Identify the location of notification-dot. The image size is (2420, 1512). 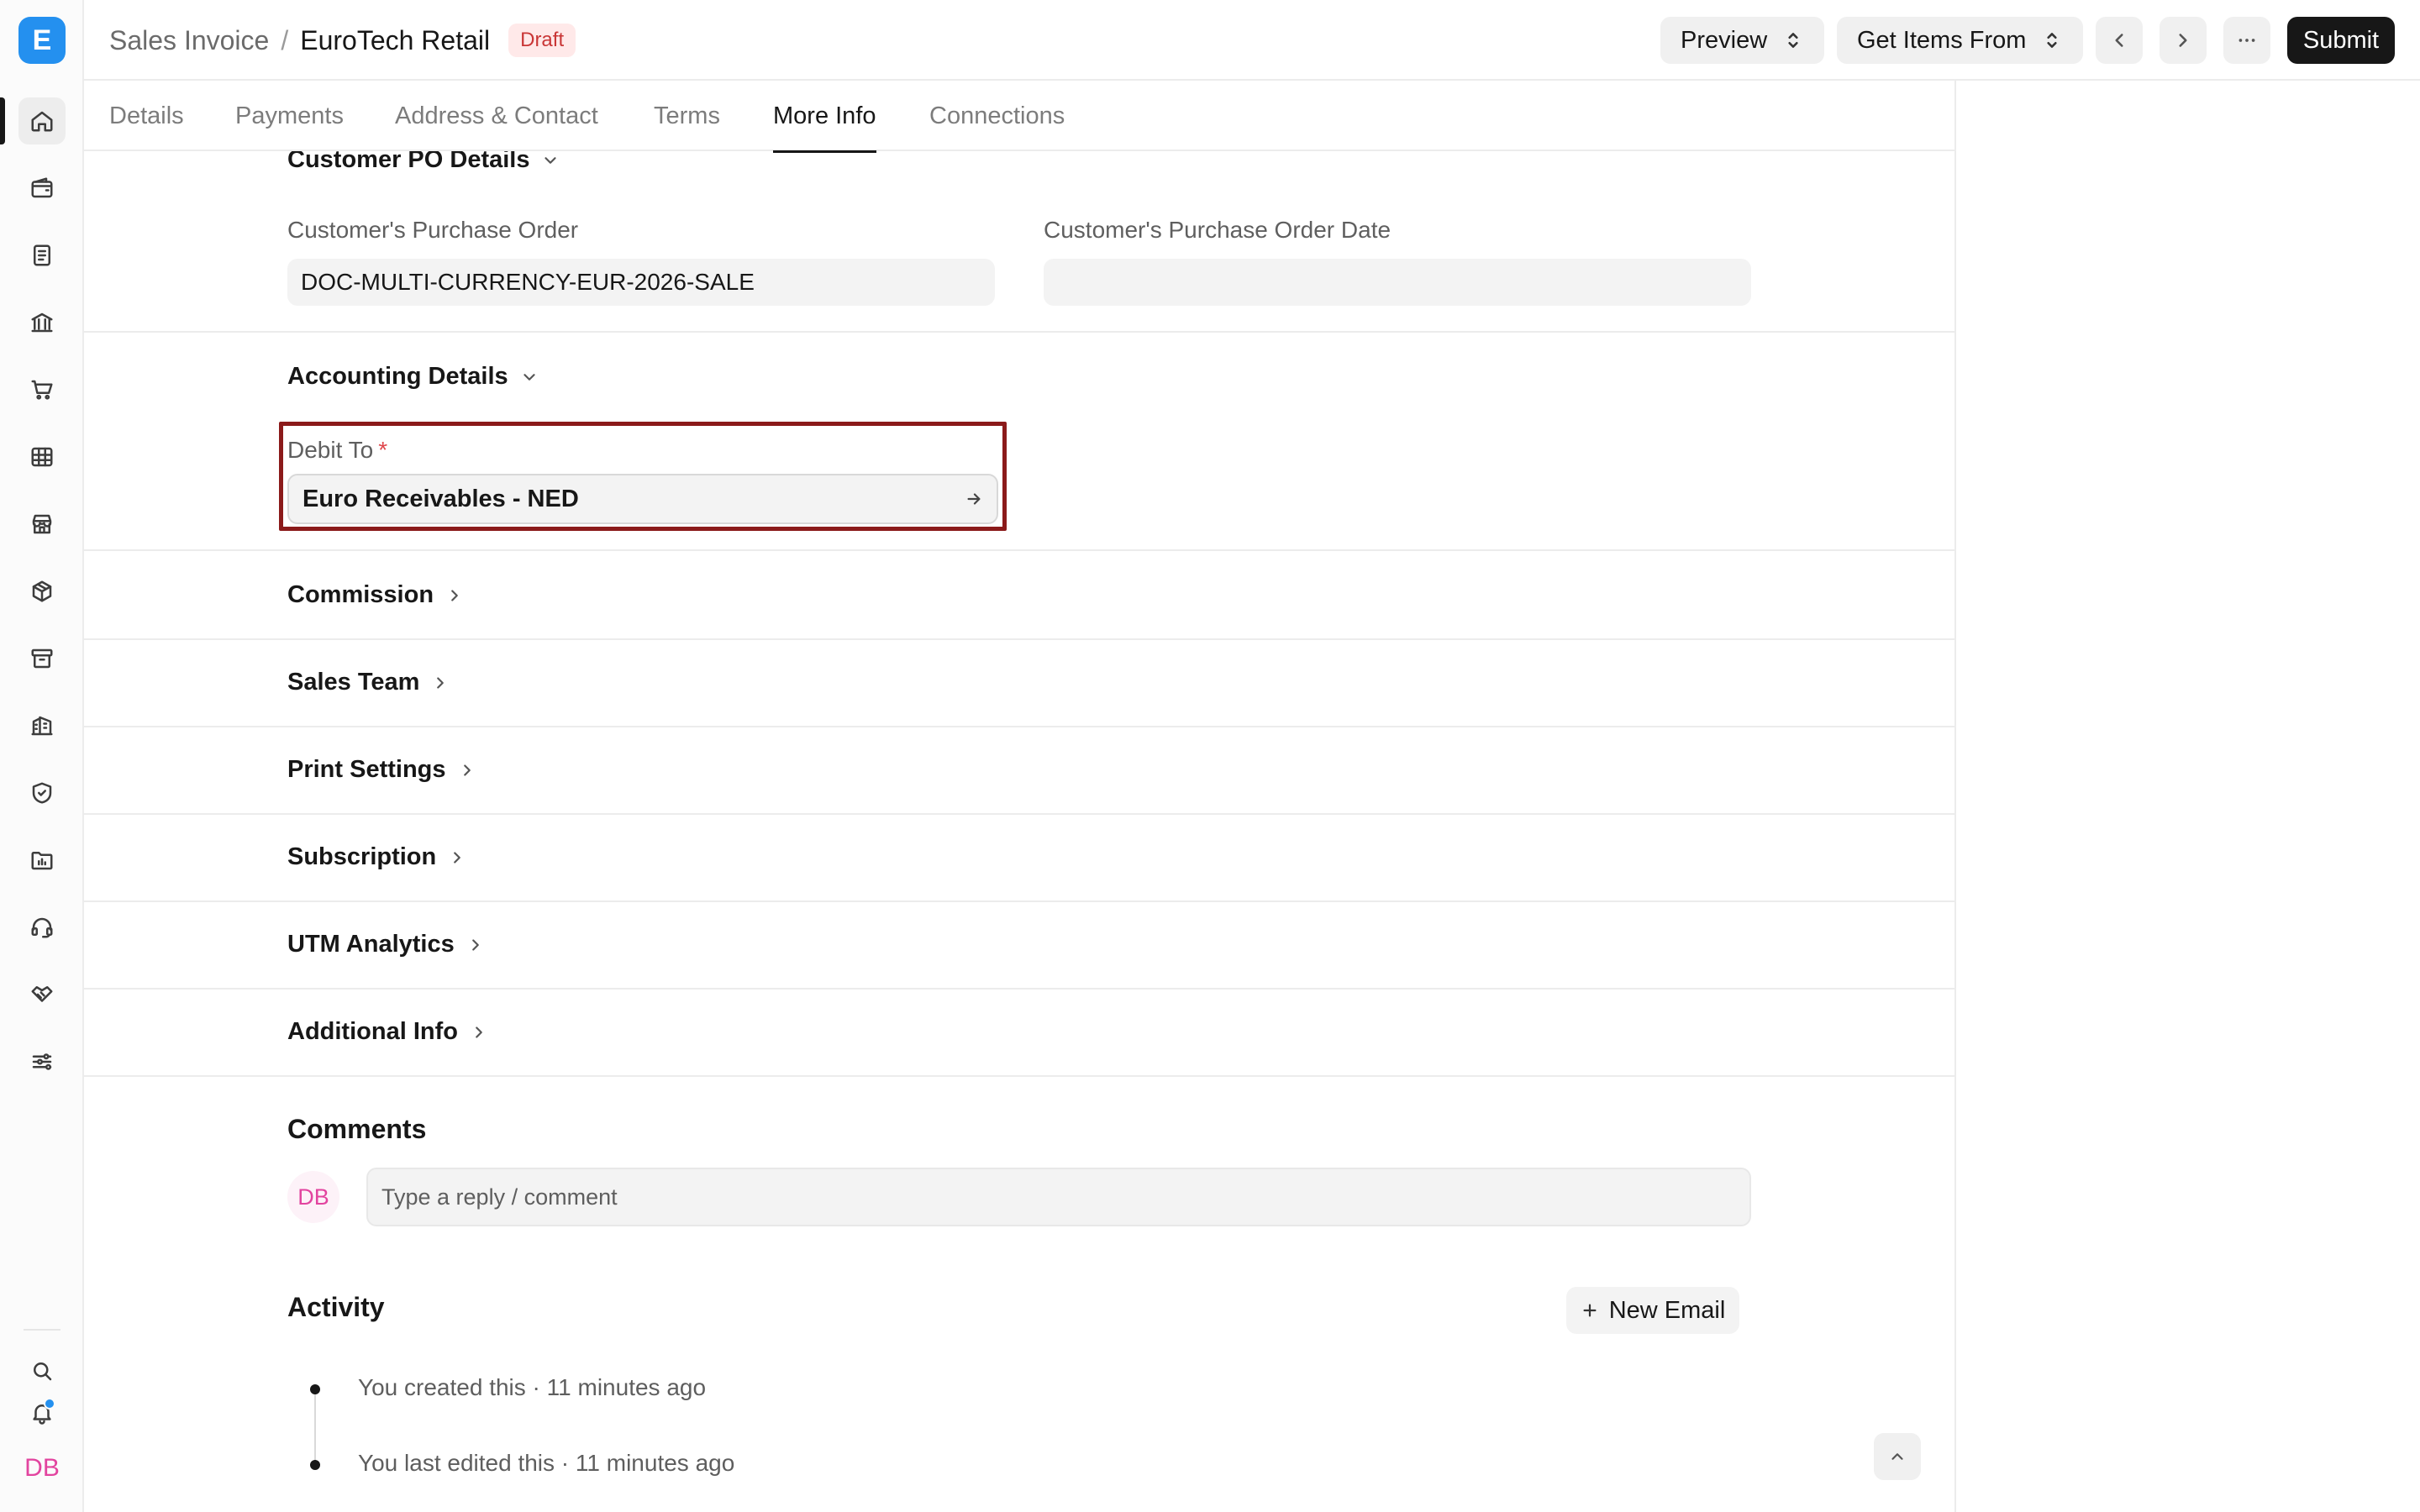
(50, 1404).